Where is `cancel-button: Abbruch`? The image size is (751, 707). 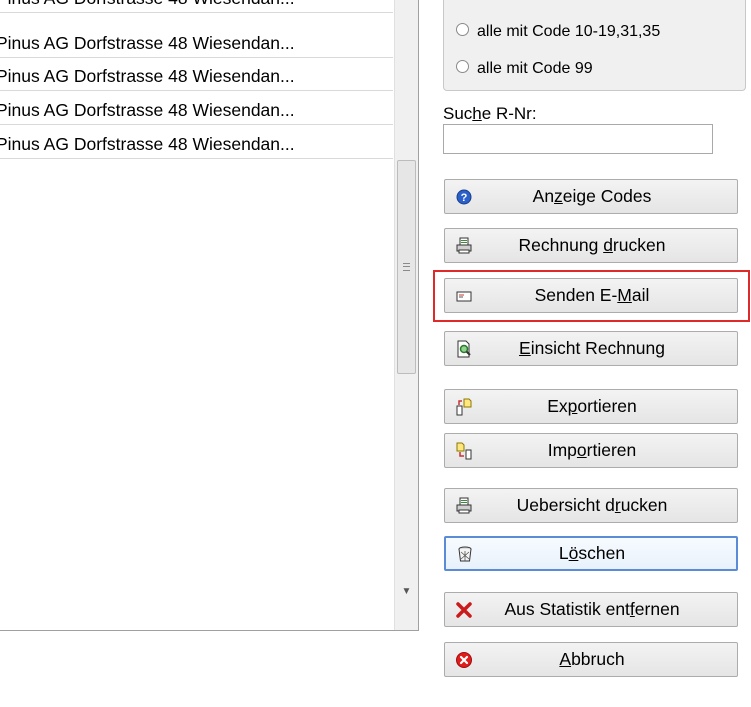
cancel-button: Abbruch is located at coordinates (591, 659).